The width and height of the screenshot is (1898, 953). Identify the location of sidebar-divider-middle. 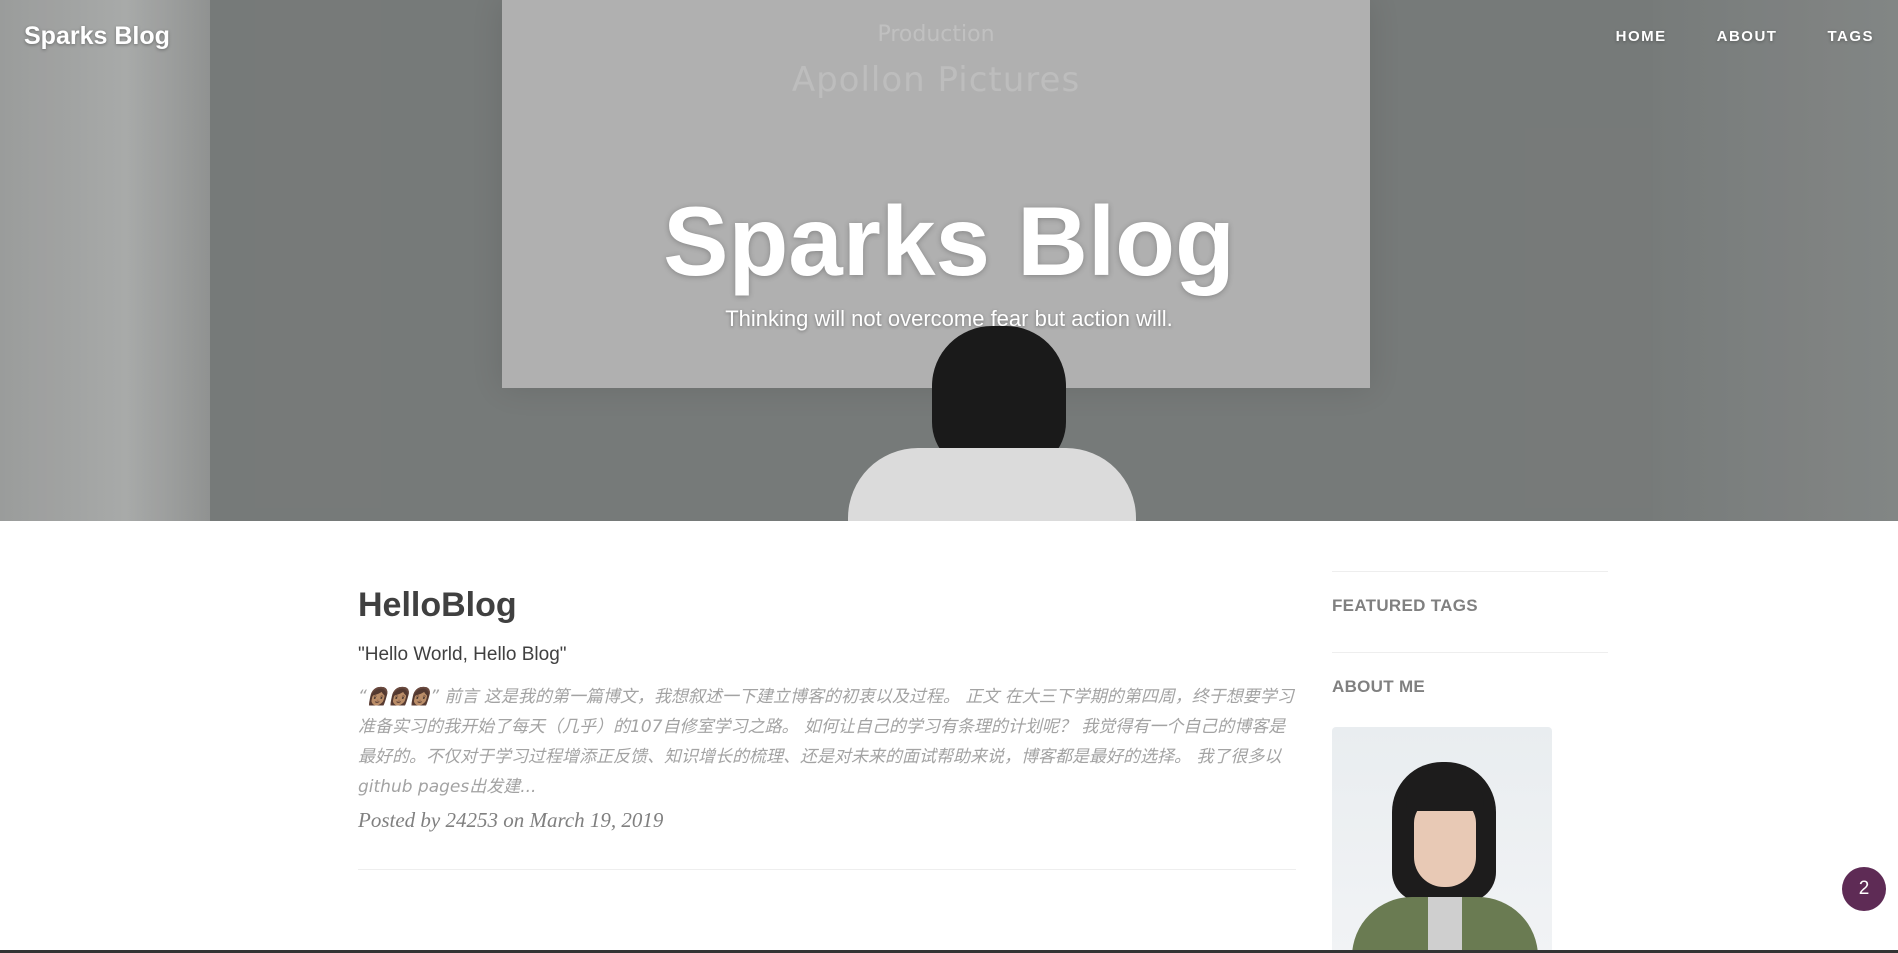
(1470, 652).